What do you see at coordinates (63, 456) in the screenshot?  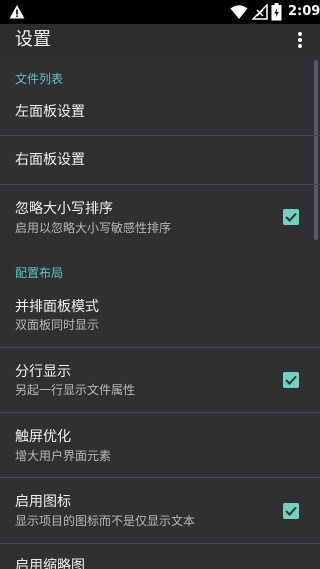 I see `setting-subtitle: 增大用户界面元素` at bounding box center [63, 456].